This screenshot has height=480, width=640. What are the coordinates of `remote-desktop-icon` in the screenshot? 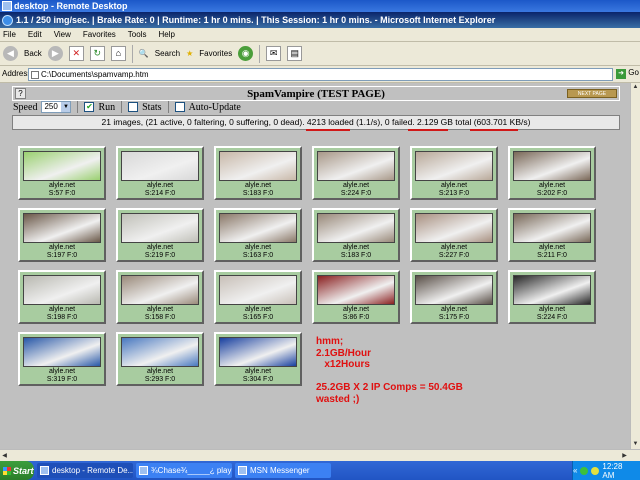 It's located at (44, 470).